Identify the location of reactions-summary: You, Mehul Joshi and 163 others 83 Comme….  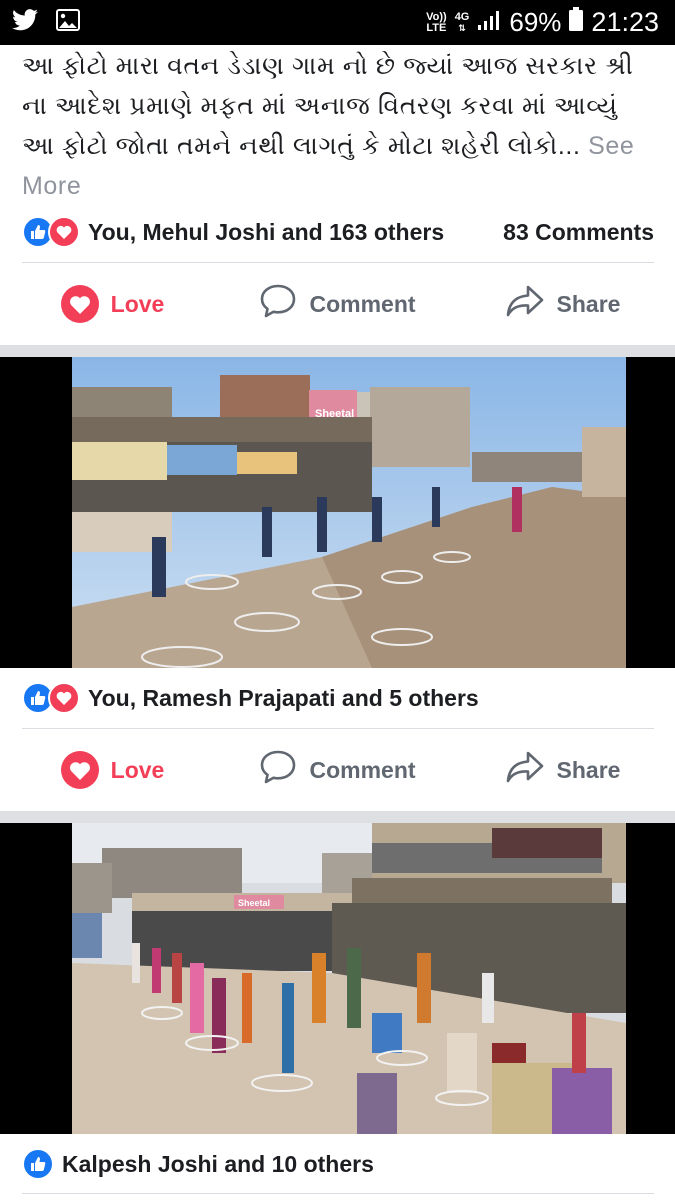
(338, 232).